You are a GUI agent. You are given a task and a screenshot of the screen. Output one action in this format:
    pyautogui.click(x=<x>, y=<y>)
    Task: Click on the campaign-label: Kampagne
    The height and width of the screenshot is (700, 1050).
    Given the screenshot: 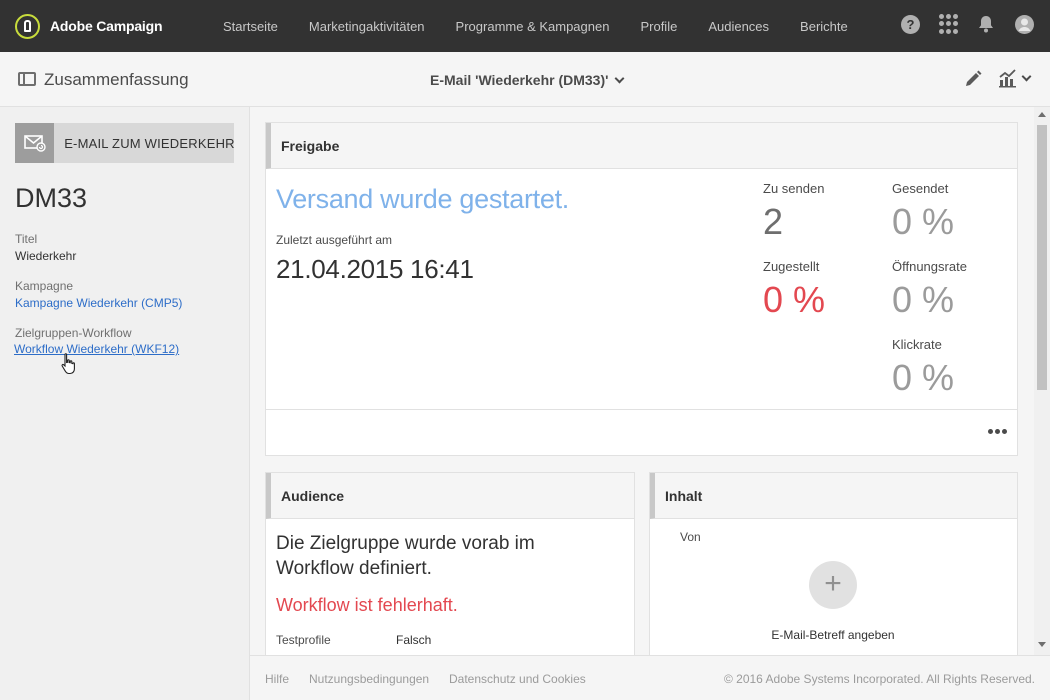 What is the action you would take?
    pyautogui.click(x=44, y=286)
    